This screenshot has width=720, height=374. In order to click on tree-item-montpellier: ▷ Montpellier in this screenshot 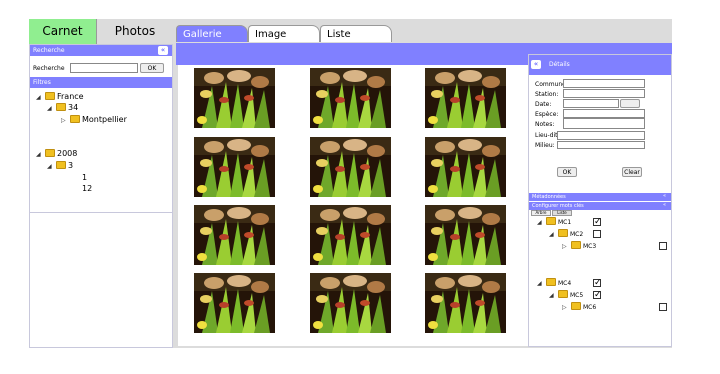, I will do `click(94, 119)`.